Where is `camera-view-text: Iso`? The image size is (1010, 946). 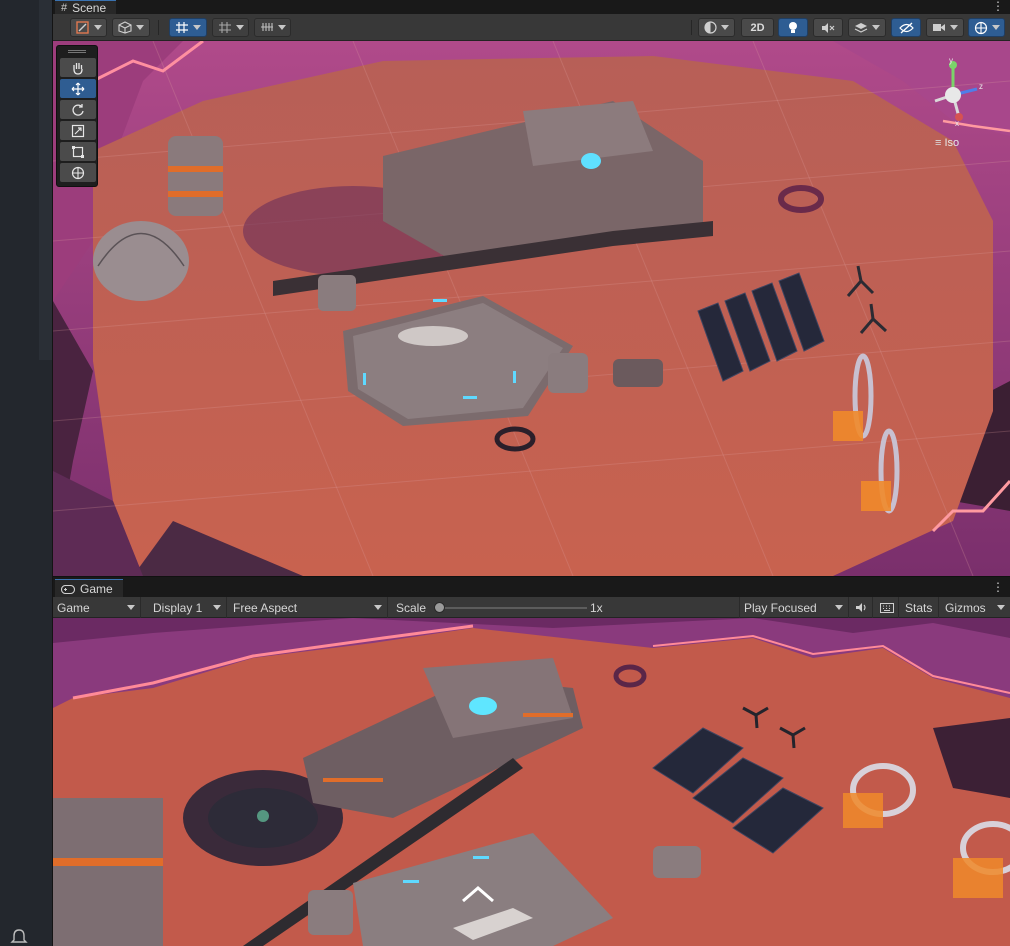
camera-view-text: Iso is located at coordinates (952, 143).